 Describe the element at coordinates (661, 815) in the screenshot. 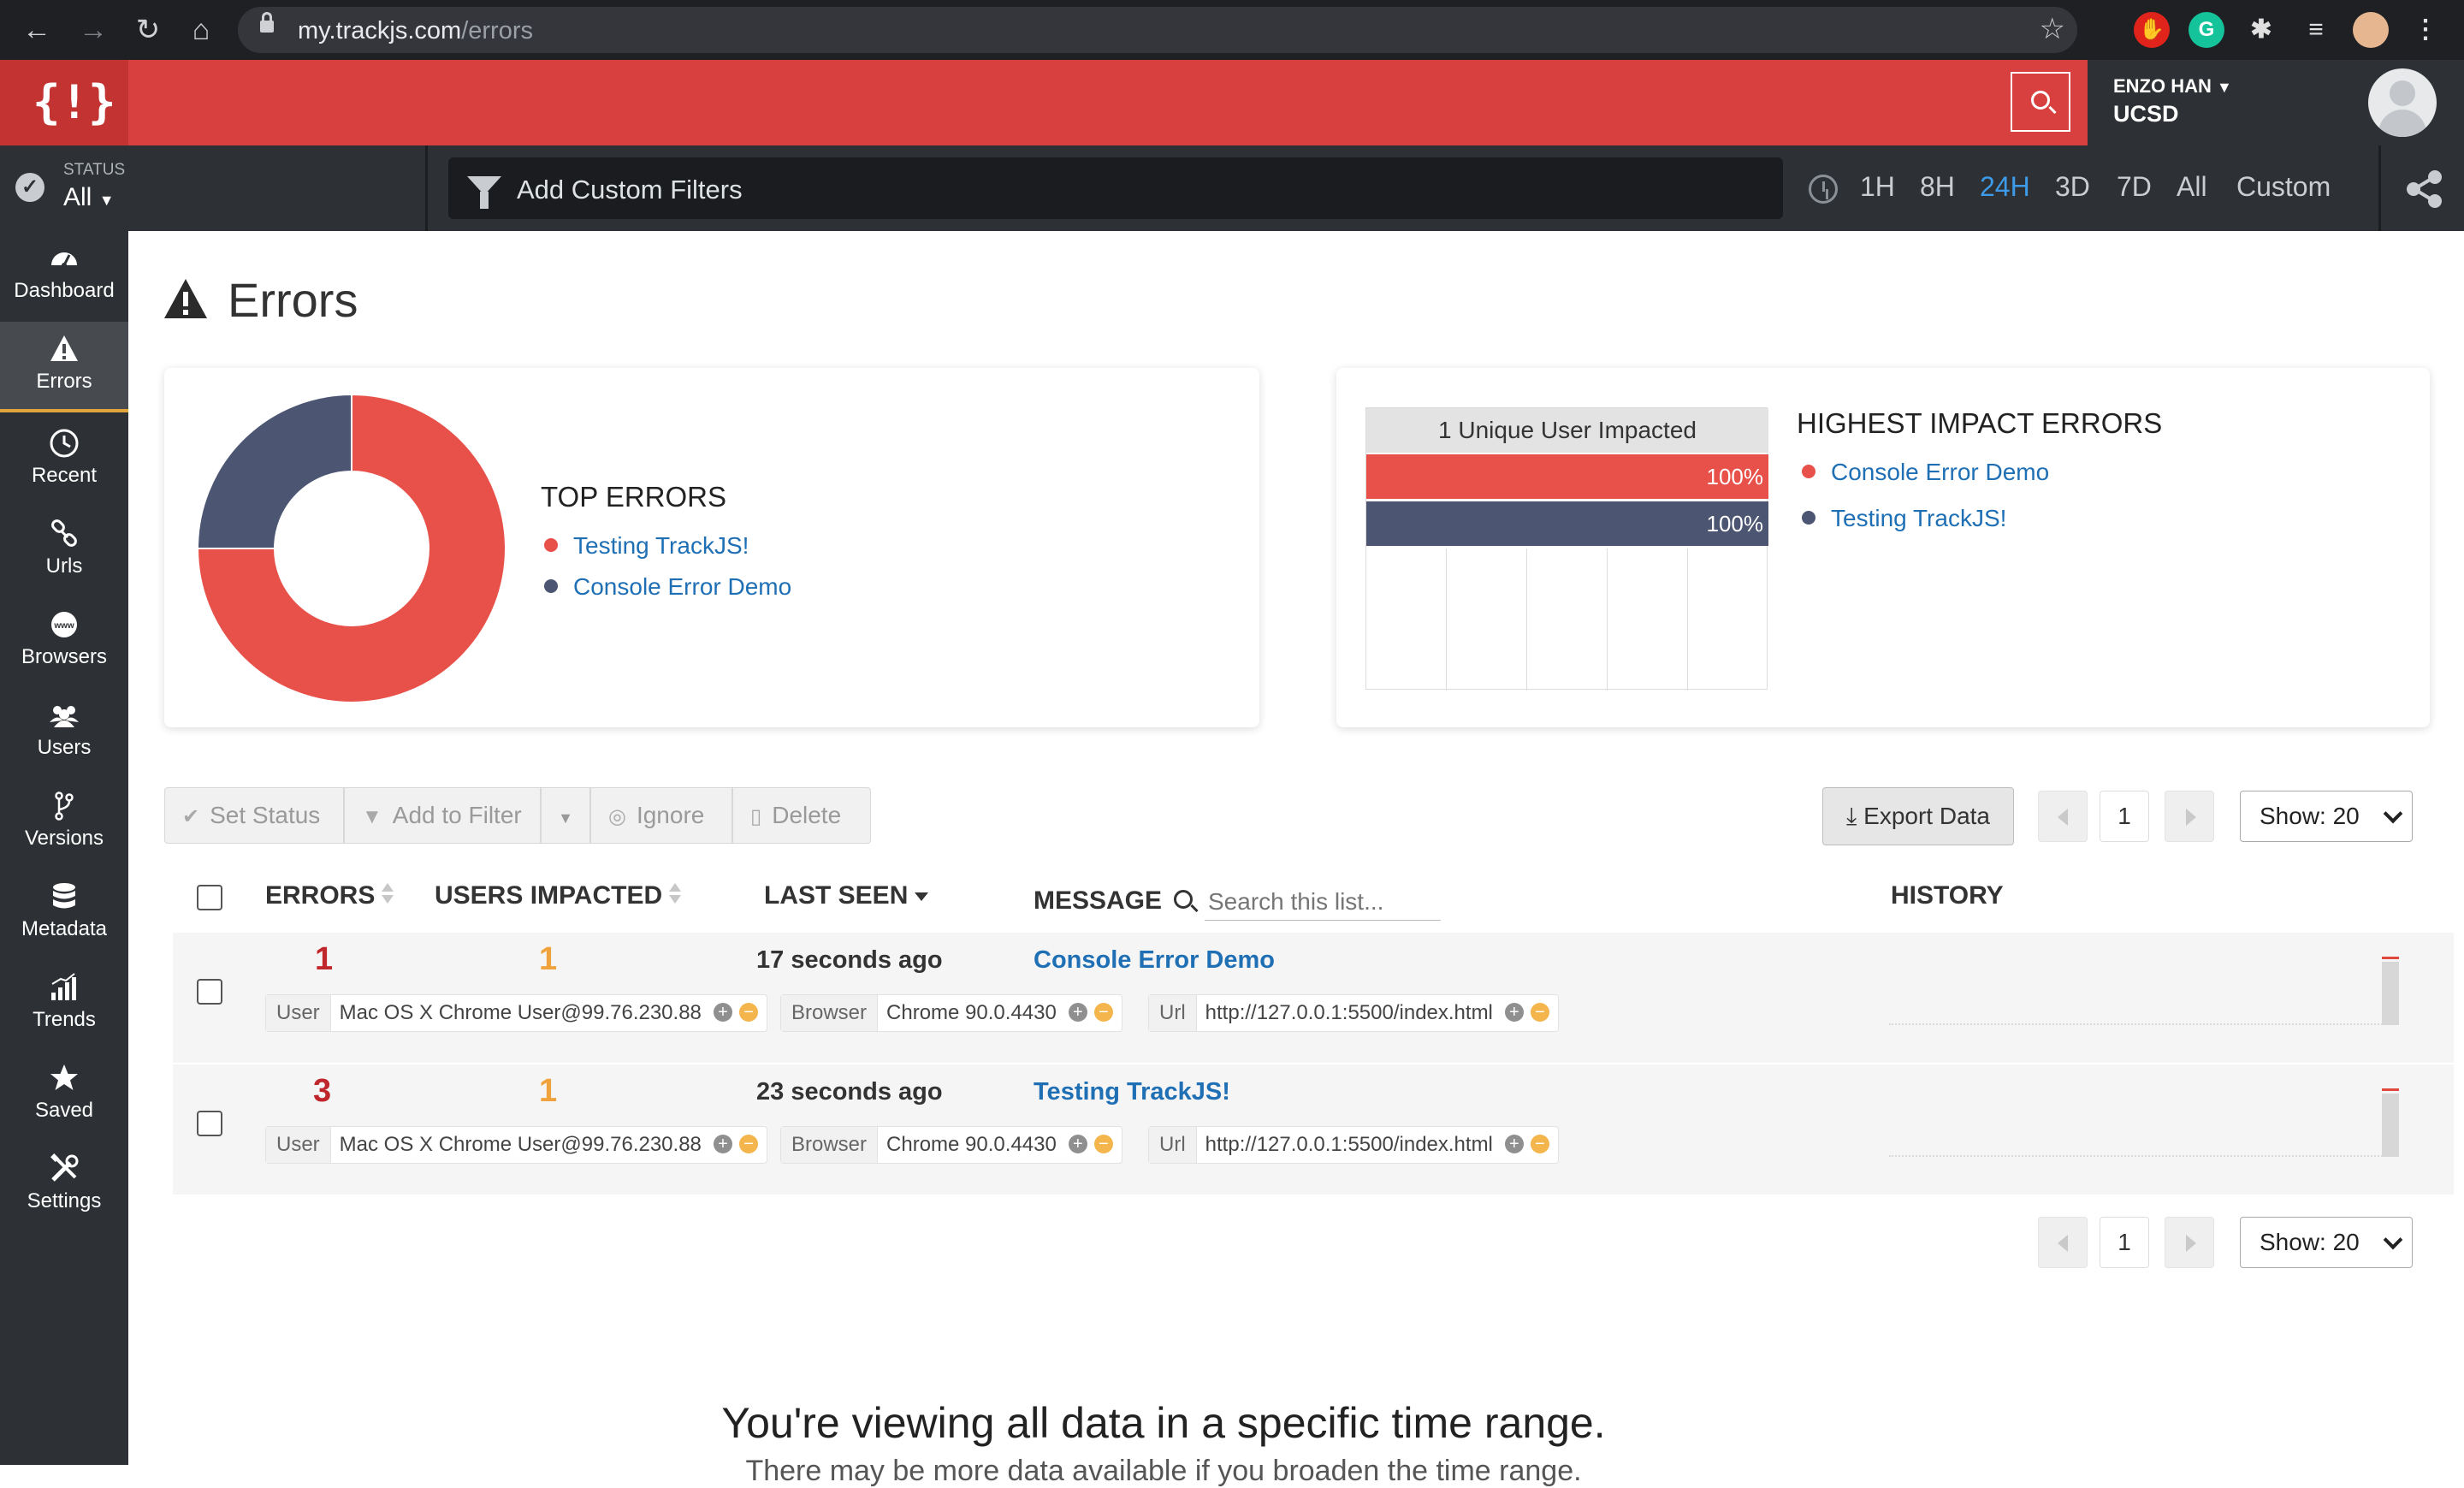

I see `ignore-button: ◎ Ignore` at that location.